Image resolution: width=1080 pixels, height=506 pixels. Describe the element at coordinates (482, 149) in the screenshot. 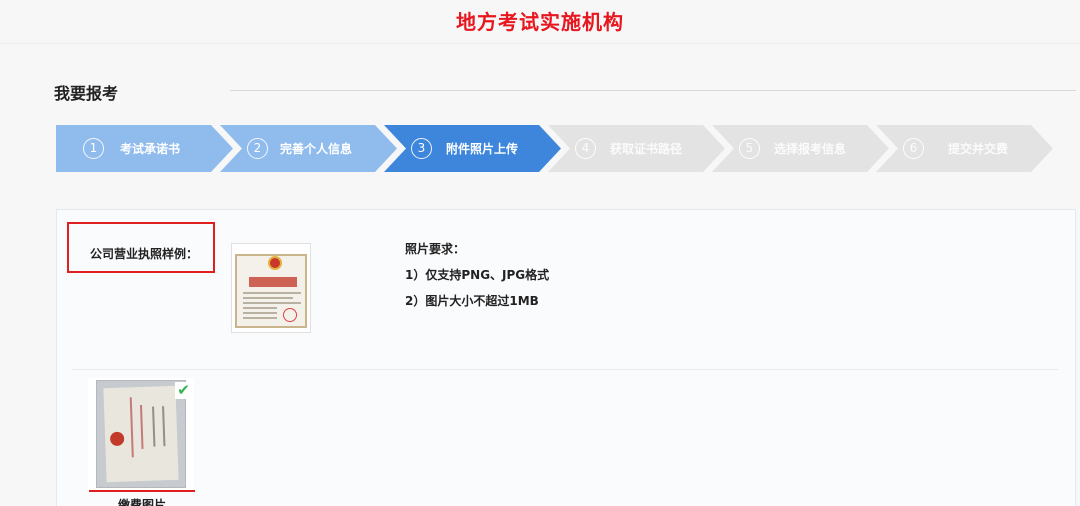

I see `step-label: 附件照片上传` at that location.